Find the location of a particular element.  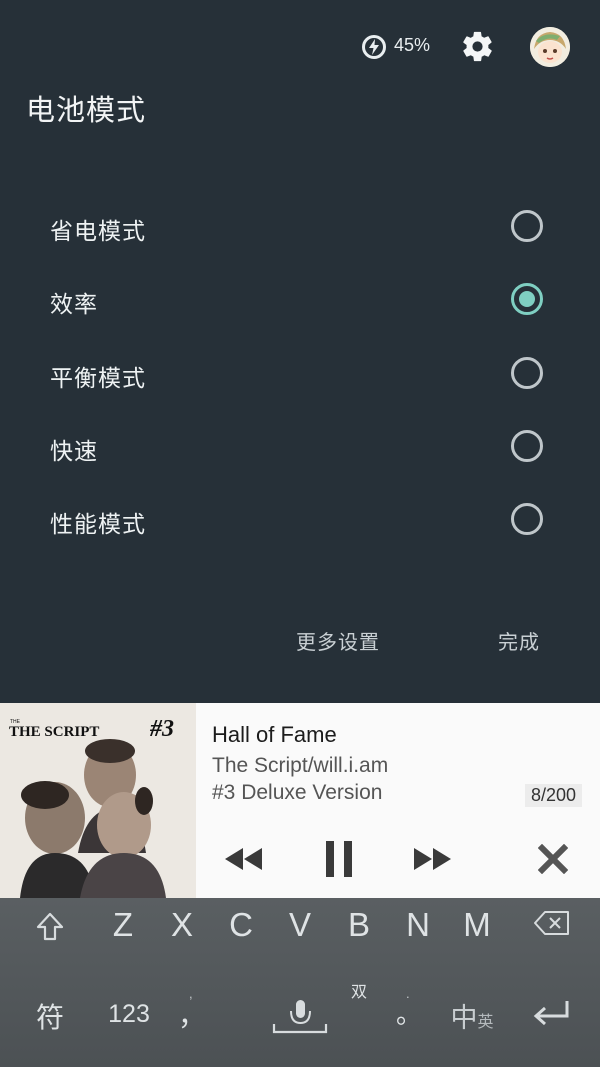

option-balanced: 平衡模式 is located at coordinates (300, 374).